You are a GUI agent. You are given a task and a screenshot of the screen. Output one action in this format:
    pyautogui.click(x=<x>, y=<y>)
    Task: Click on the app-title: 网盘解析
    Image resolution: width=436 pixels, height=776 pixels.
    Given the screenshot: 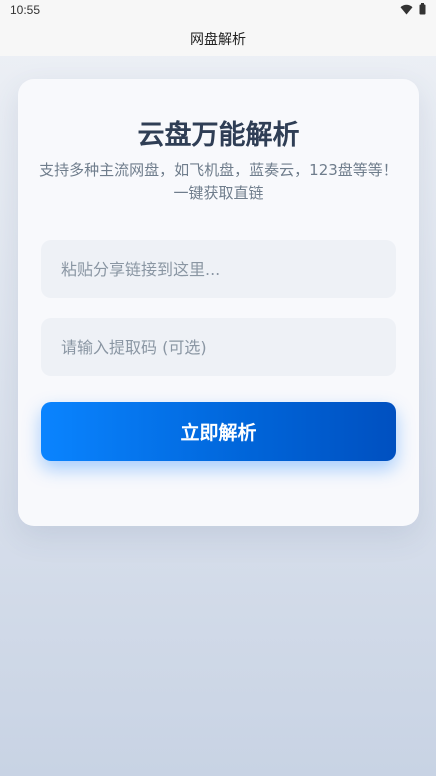 What is the action you would take?
    pyautogui.click(x=218, y=40)
    